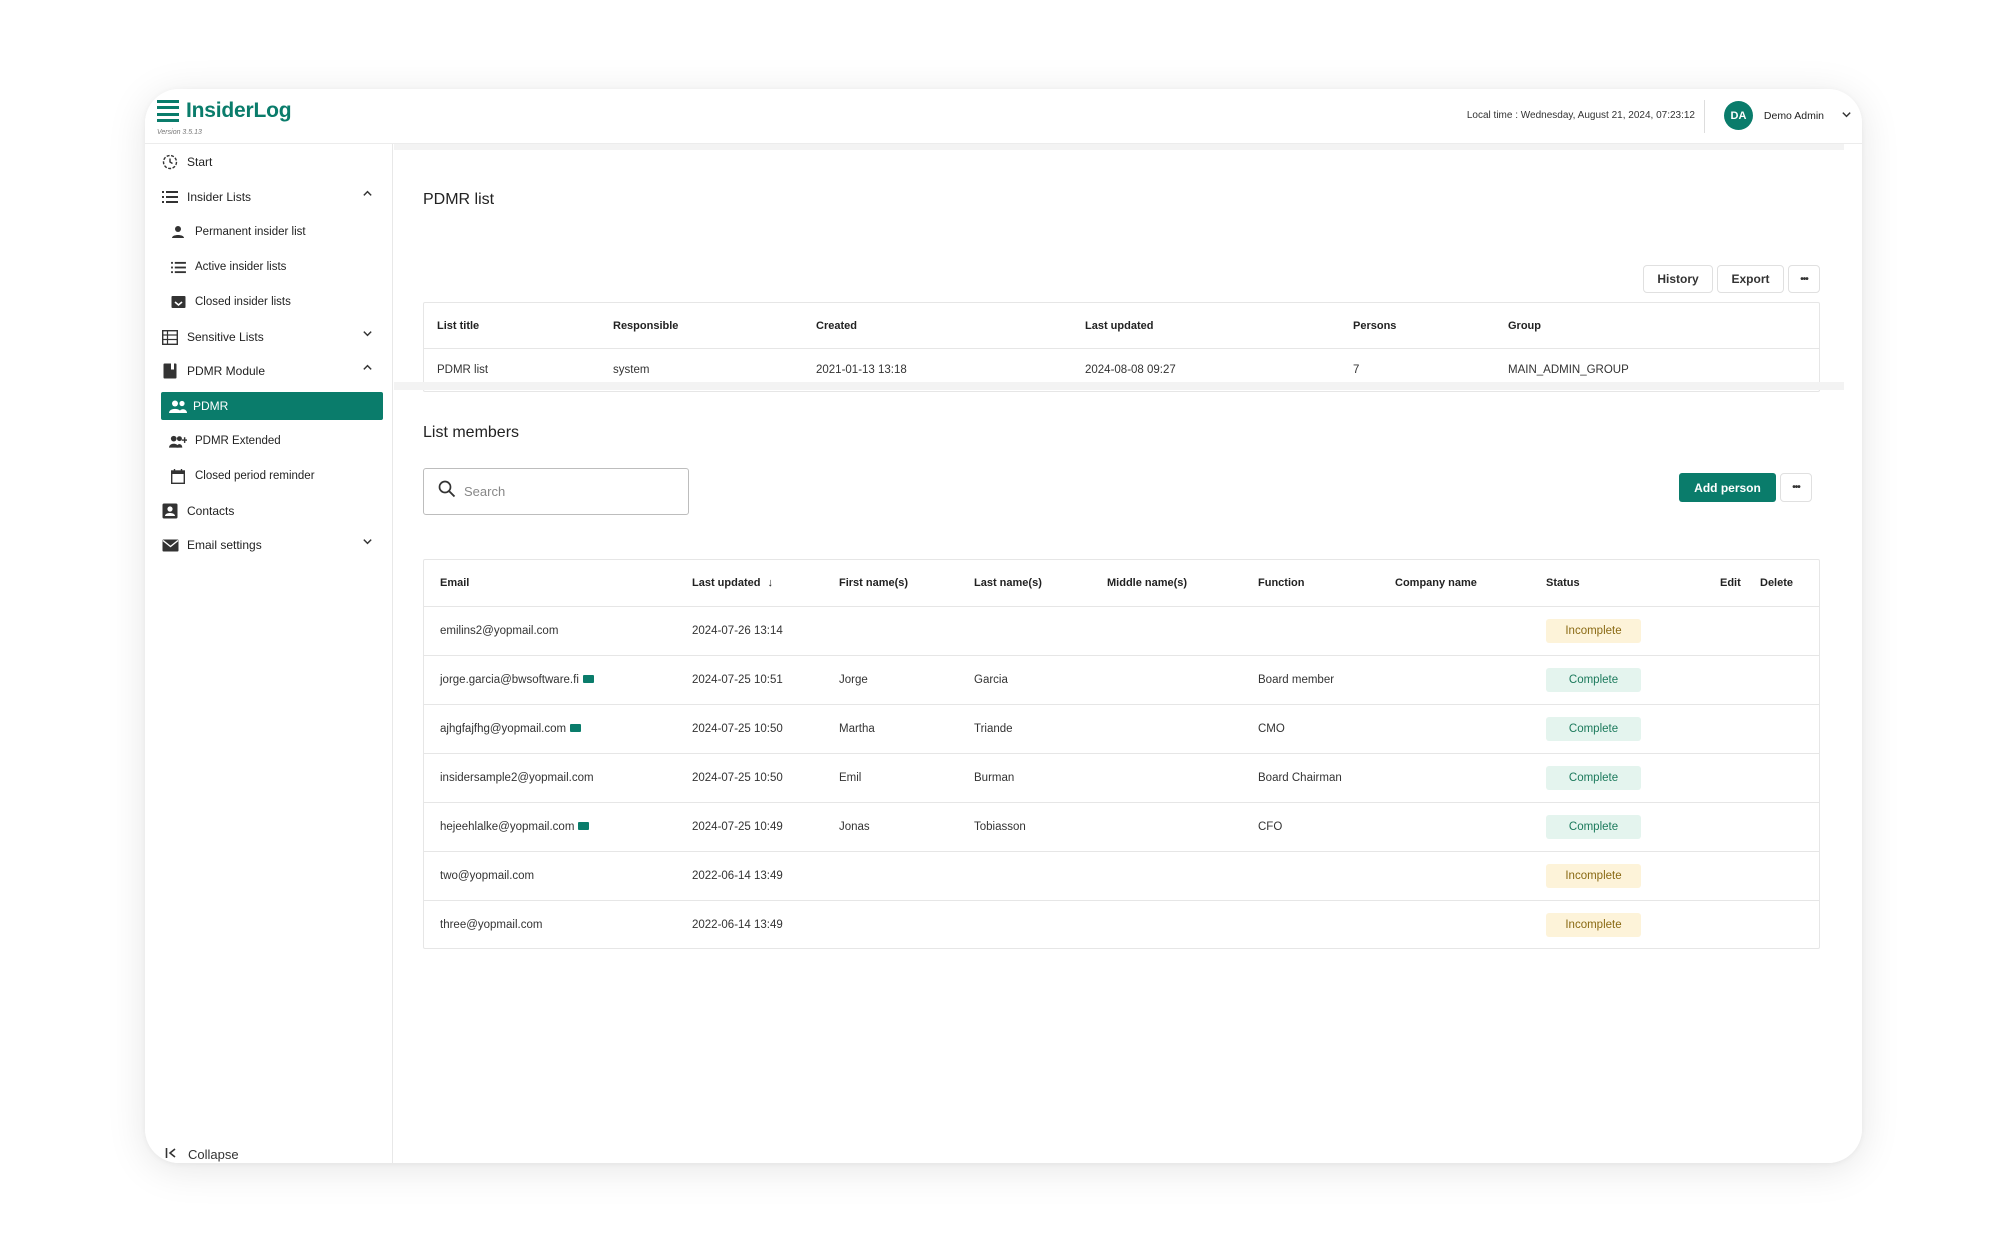  I want to click on top-band, so click(1119, 147).